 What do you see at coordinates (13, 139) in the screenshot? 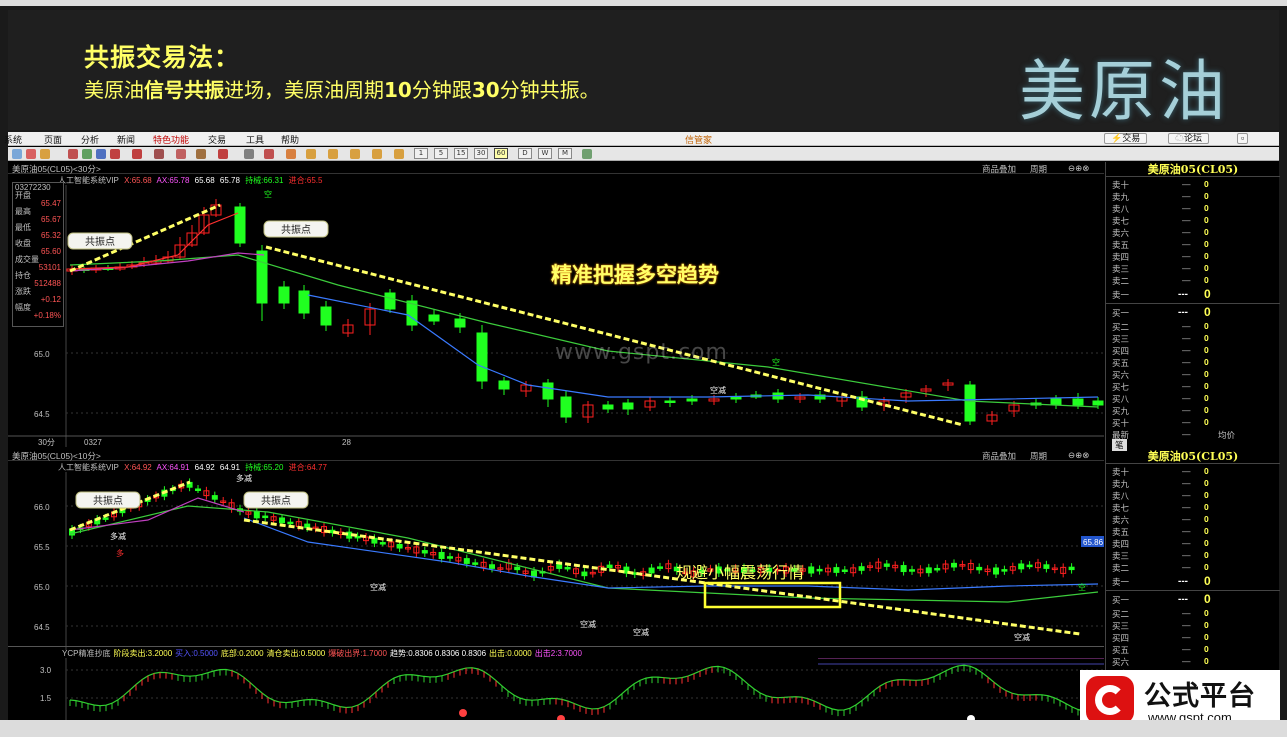
I see `menu-system: 系统` at bounding box center [13, 139].